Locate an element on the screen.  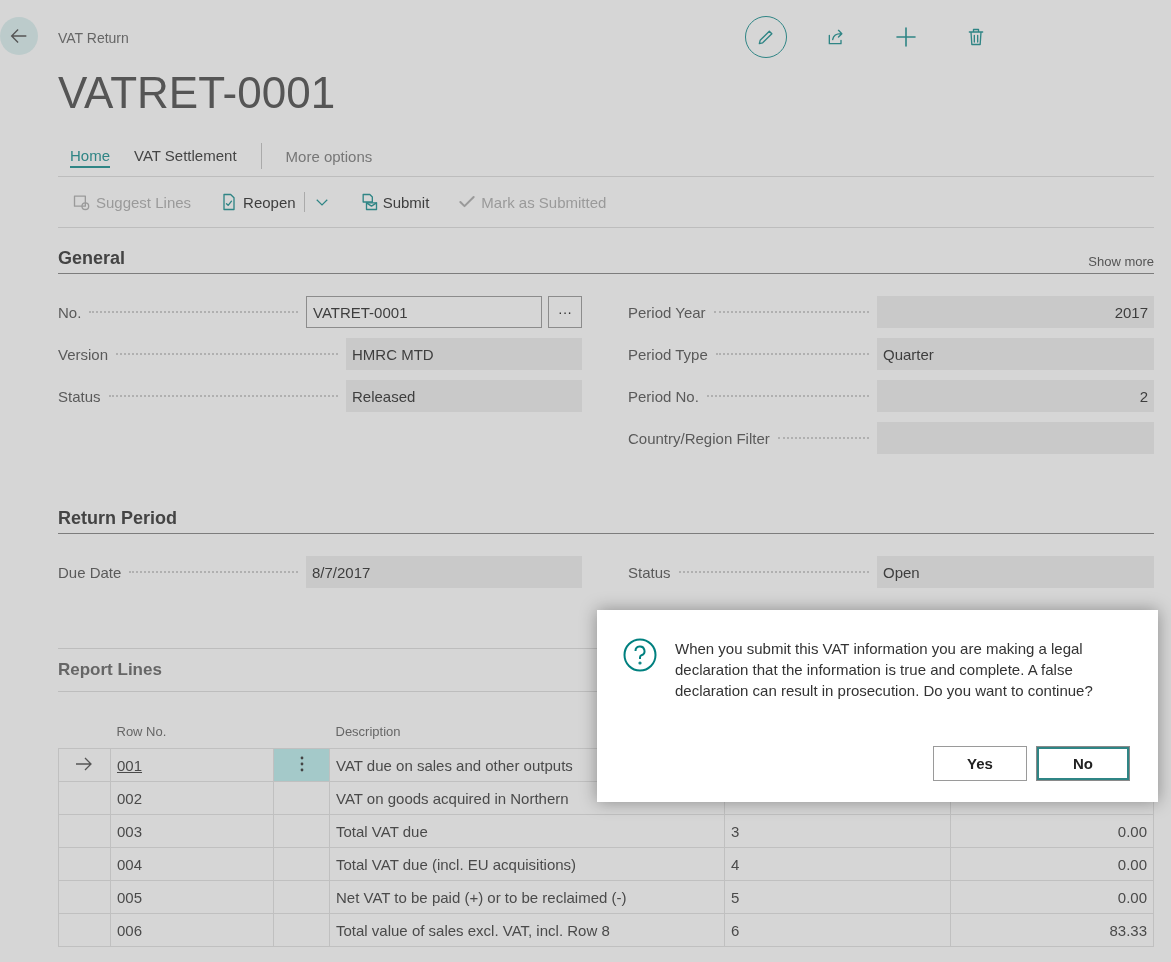
input-field: 2017 is located at coordinates (1015, 312).